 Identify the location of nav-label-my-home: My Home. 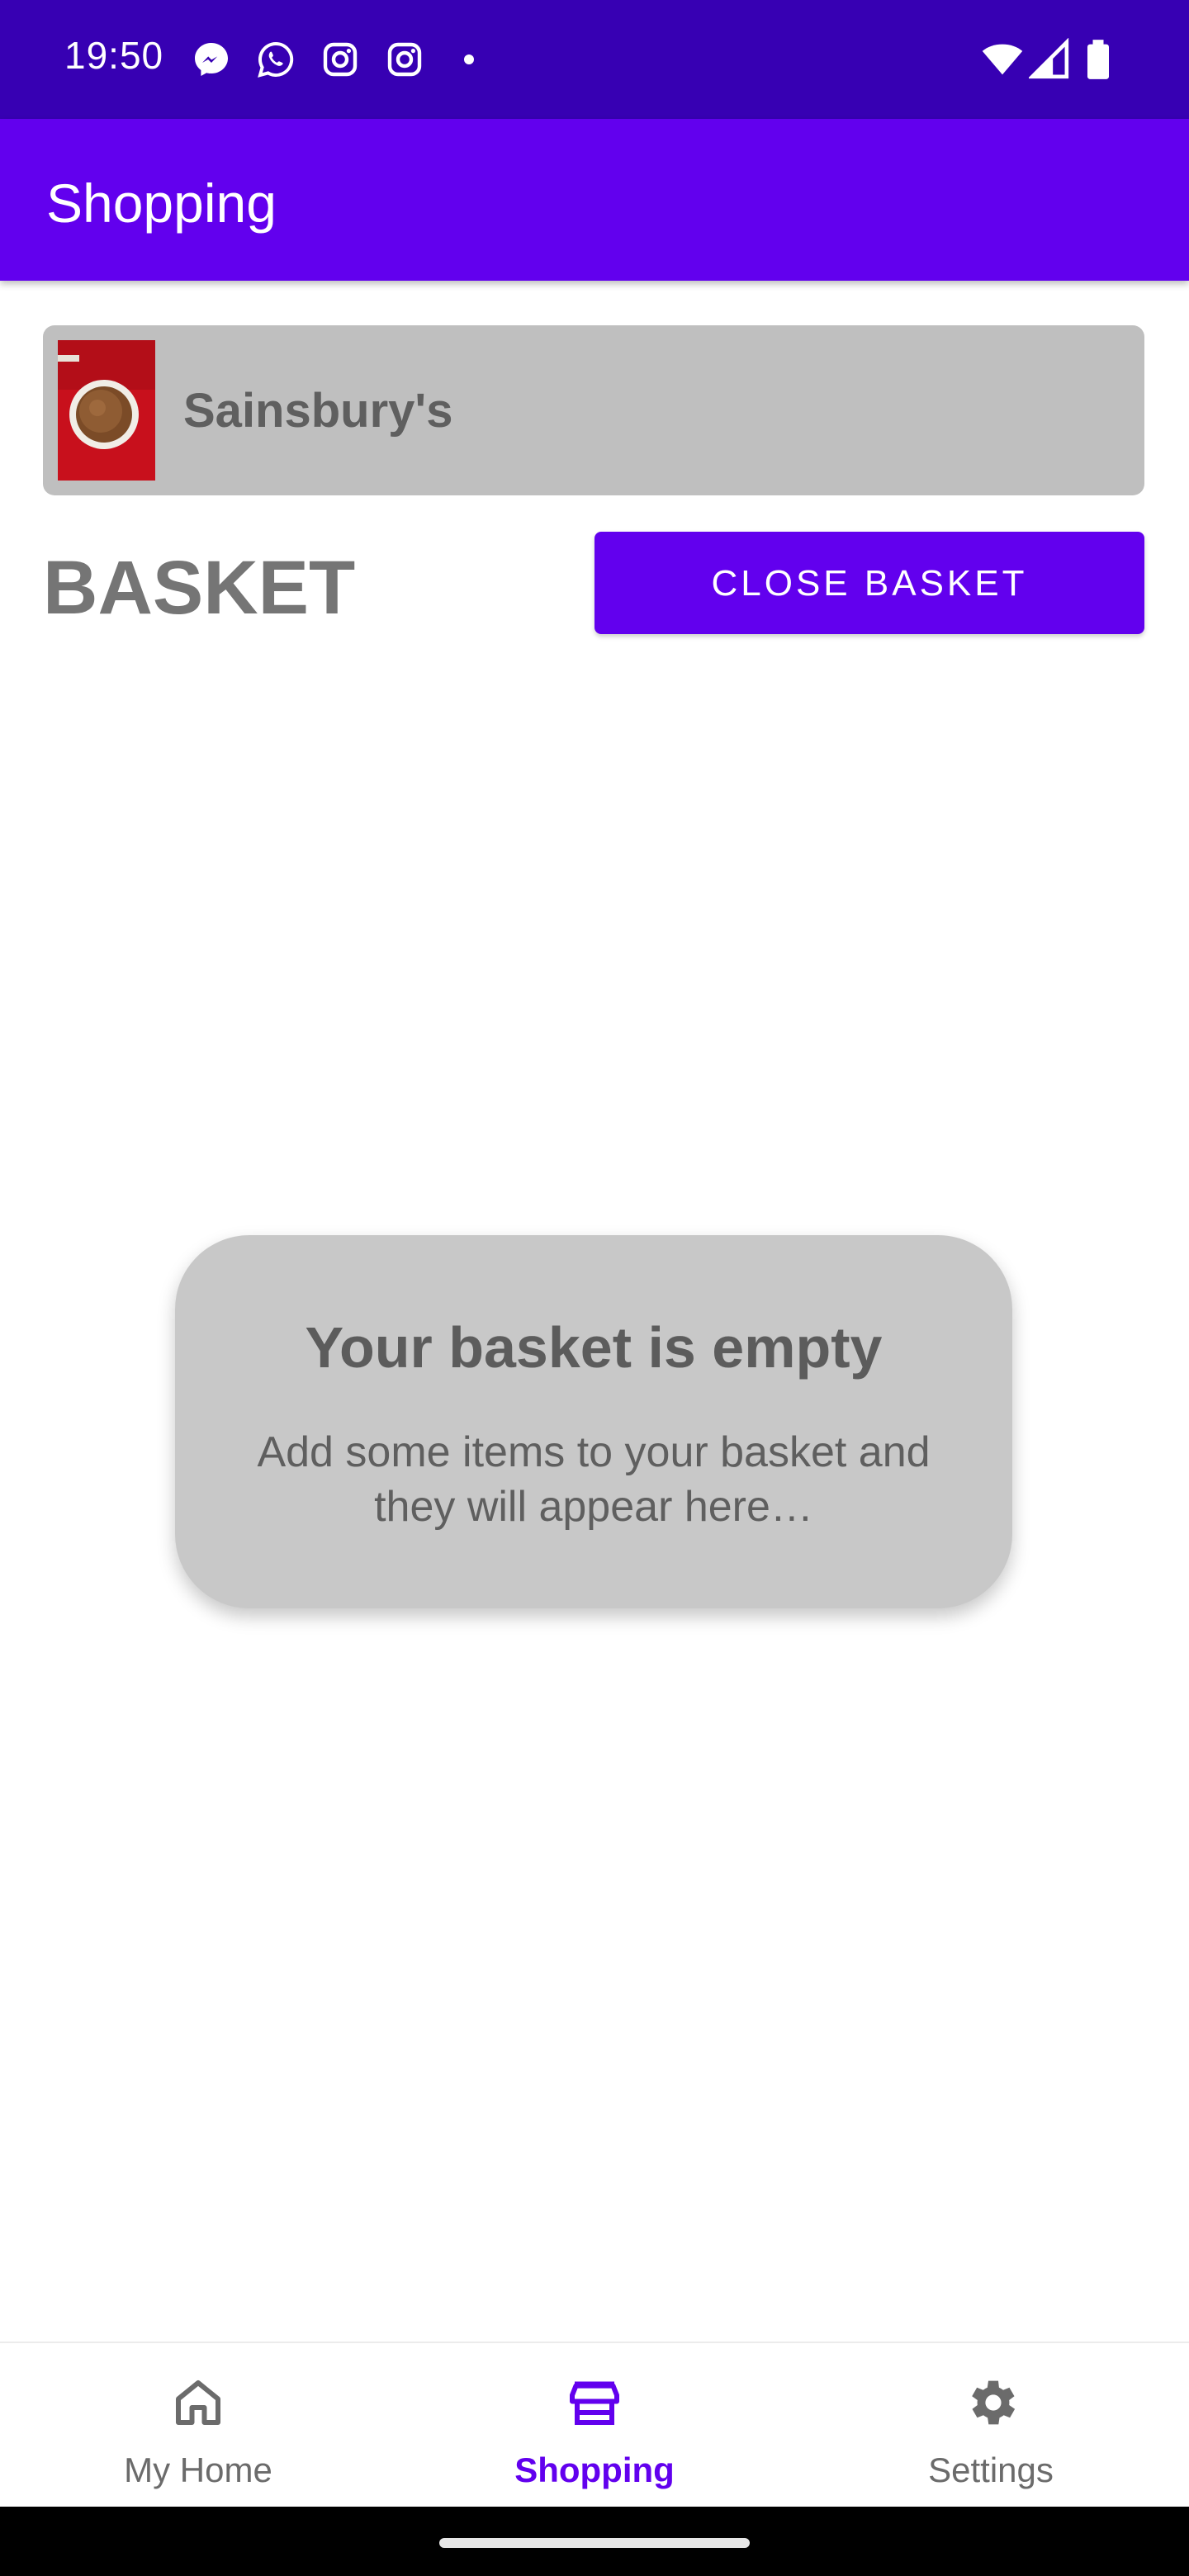
(198, 2470).